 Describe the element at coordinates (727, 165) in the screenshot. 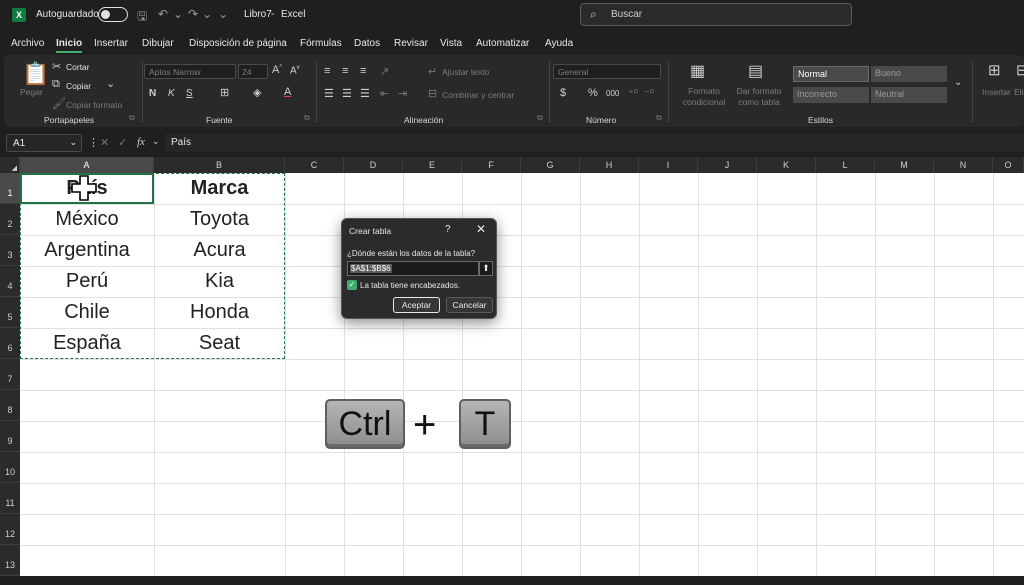

I see `column-header-j: J` at that location.